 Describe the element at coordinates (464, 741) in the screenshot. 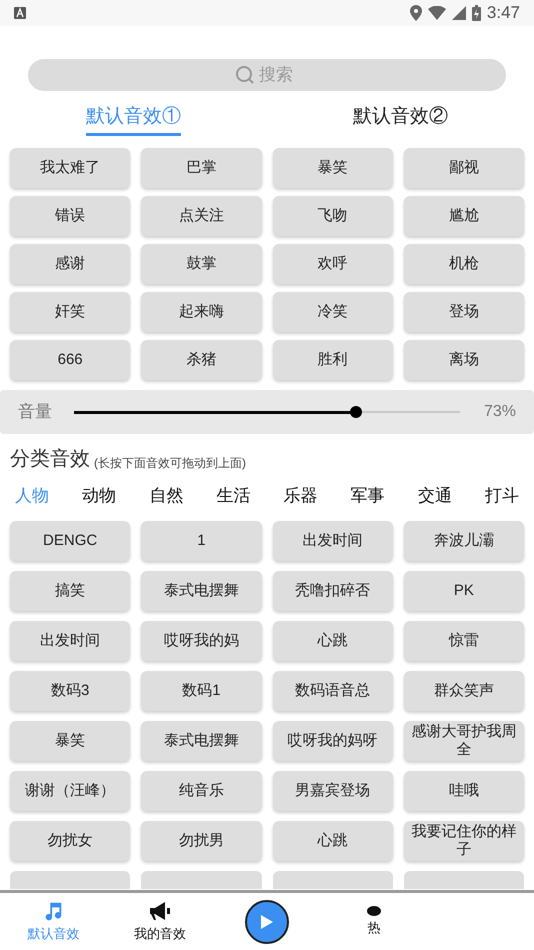

I see `sound-button: 感谢大哥护我周全` at that location.